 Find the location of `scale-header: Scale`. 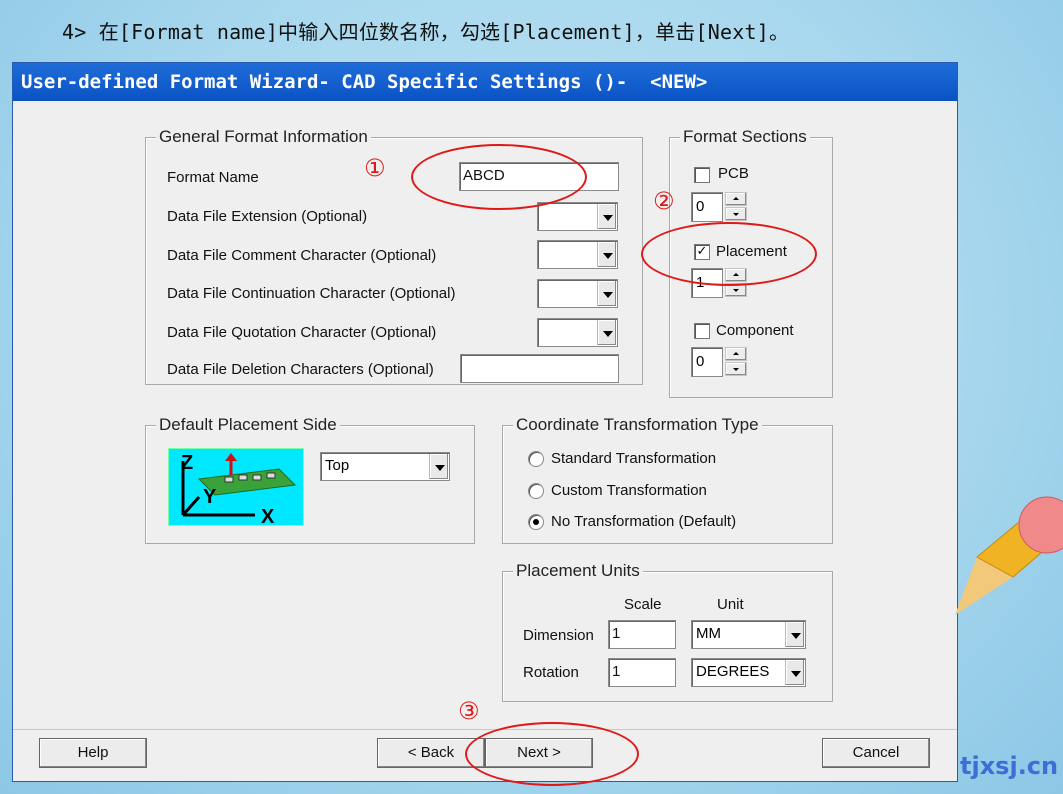

scale-header: Scale is located at coordinates (643, 604).